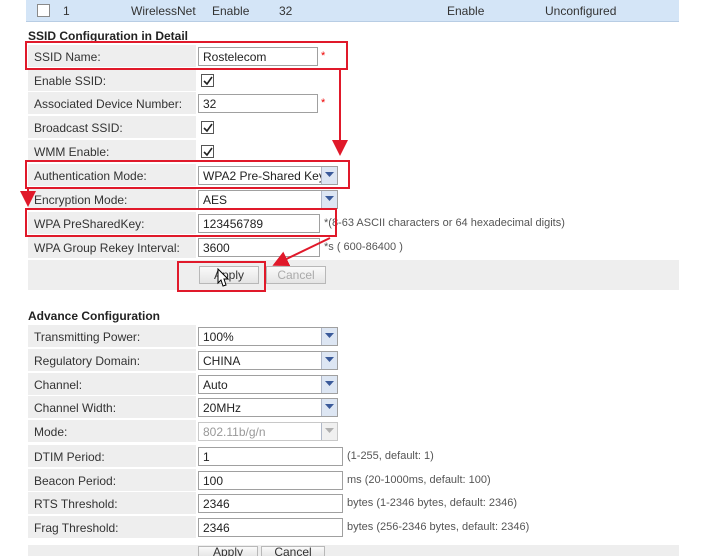 The image size is (705, 556). Describe the element at coordinates (75, 408) in the screenshot. I see `channel-width-label: Channel Width:` at that location.